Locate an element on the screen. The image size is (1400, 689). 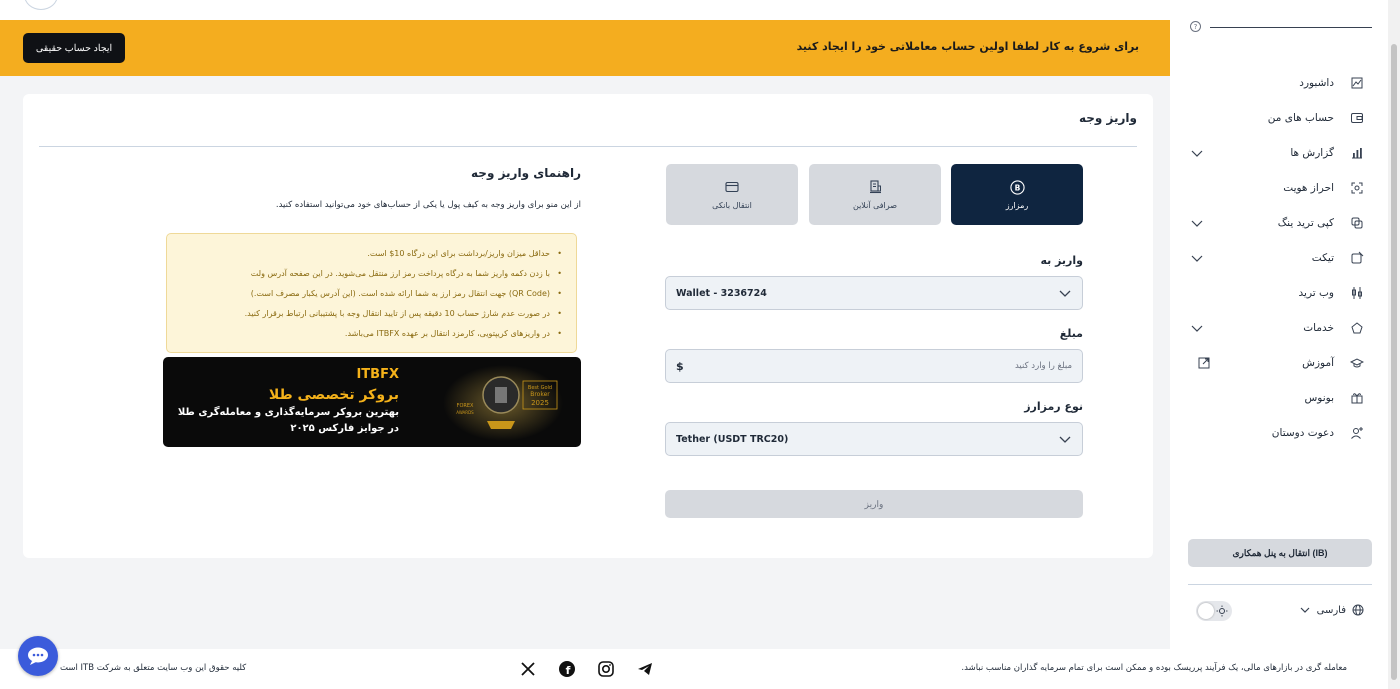
help-icon: ? is located at coordinates (1195, 26).